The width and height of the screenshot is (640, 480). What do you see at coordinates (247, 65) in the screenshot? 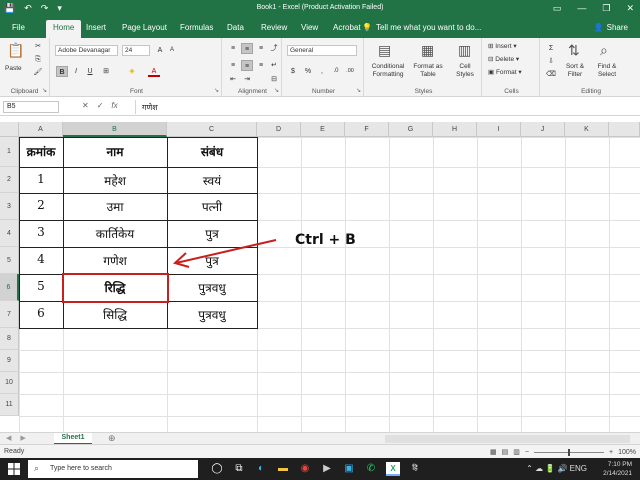
I see `align-center-icon: ≡` at bounding box center [247, 65].